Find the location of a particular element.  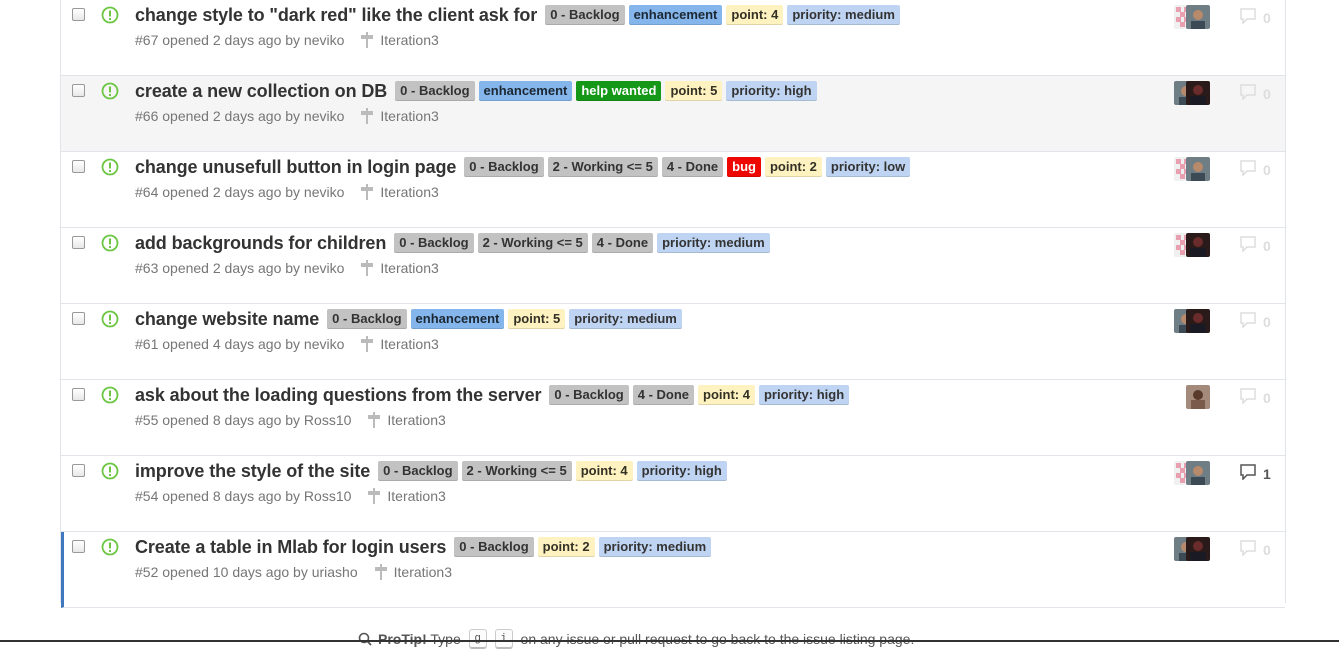

issue-meta: #64 opened 2 days ago by neviko is located at coordinates (239, 192).